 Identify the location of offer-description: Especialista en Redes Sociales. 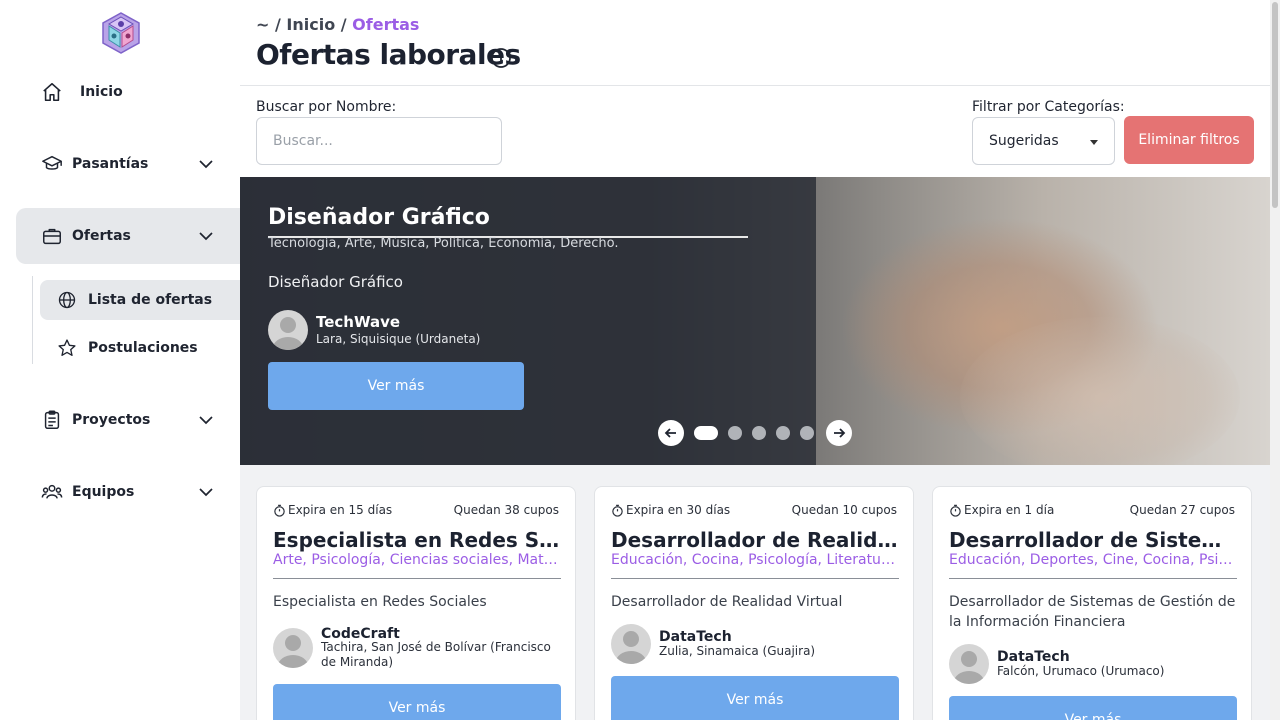
(380, 602).